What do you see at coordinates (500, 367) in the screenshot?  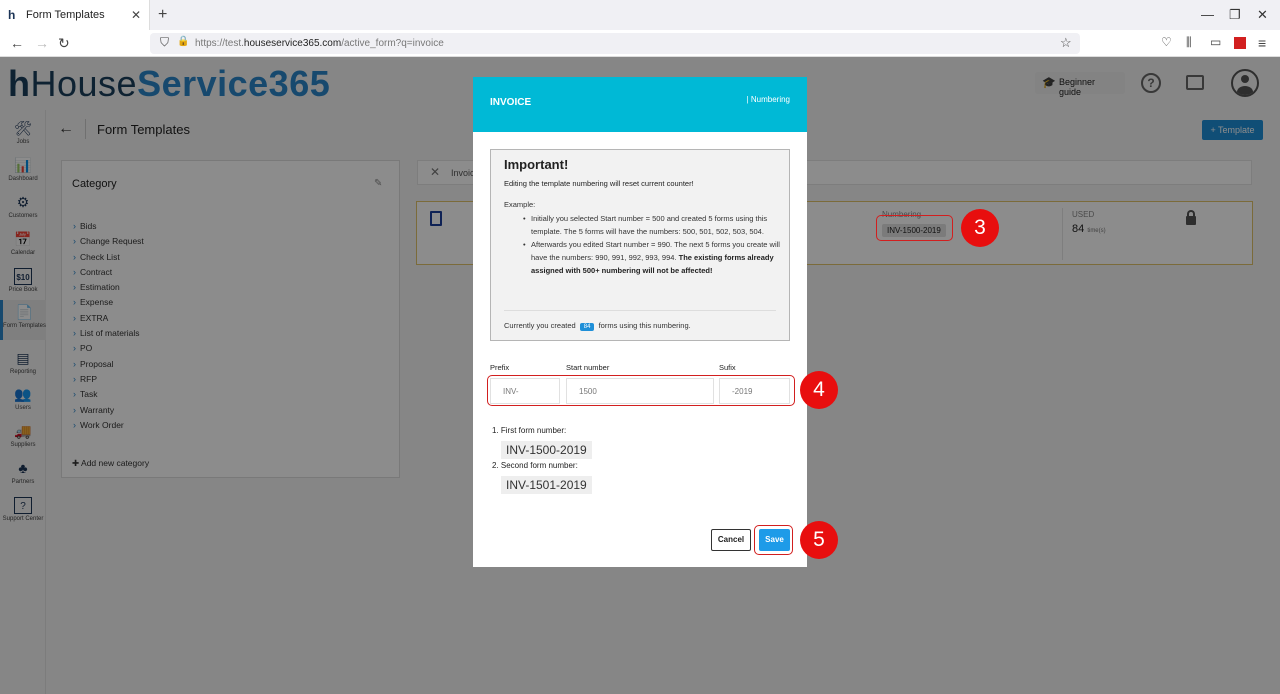 I see `prefix-label: Prefix` at bounding box center [500, 367].